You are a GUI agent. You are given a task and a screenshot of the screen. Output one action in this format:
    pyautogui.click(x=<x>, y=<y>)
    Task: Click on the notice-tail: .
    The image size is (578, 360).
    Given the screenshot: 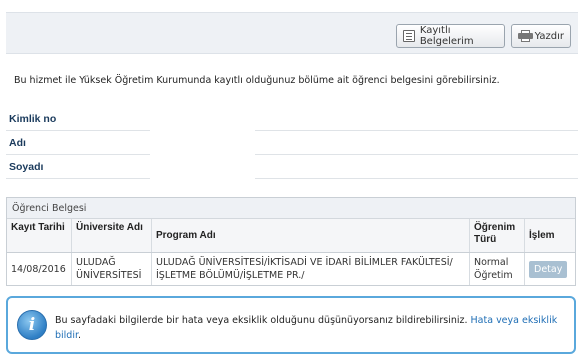 What is the action you would take?
    pyautogui.click(x=80, y=335)
    